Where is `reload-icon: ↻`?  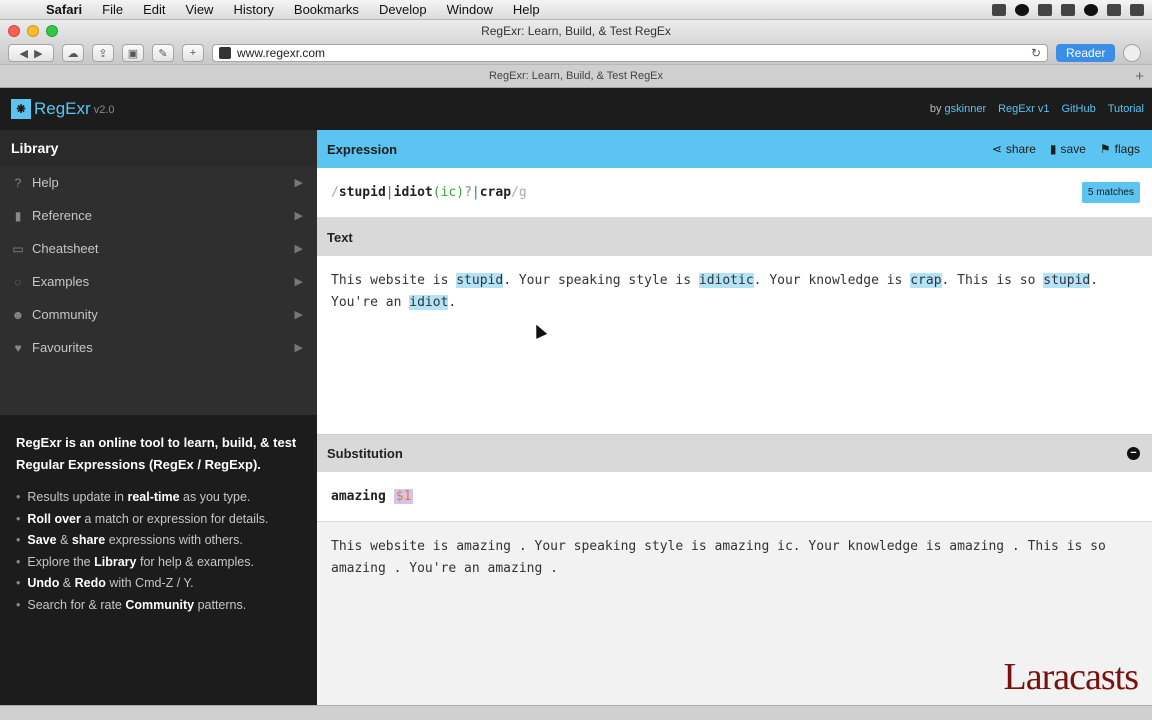 reload-icon: ↻ is located at coordinates (1036, 53).